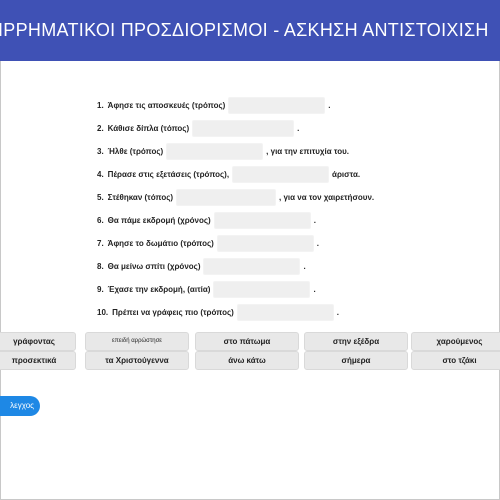 Image resolution: width=500 pixels, height=500 pixels. I want to click on exercise-item: 1. Άφησε τις αποσκευές (τρόπος) ., so click(214, 105).